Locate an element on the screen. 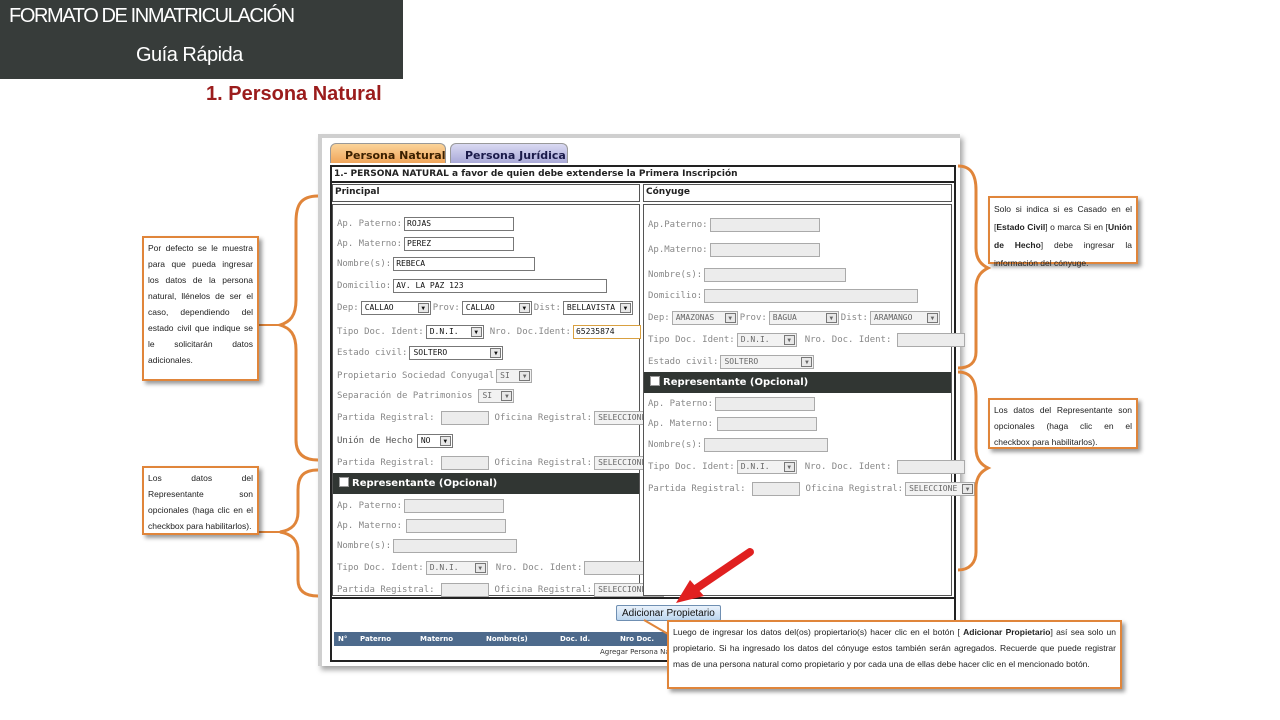 The height and width of the screenshot is (720, 1280). cy-rep-tipo-doc-select: D.N.I. ▼ is located at coordinates (766, 466).